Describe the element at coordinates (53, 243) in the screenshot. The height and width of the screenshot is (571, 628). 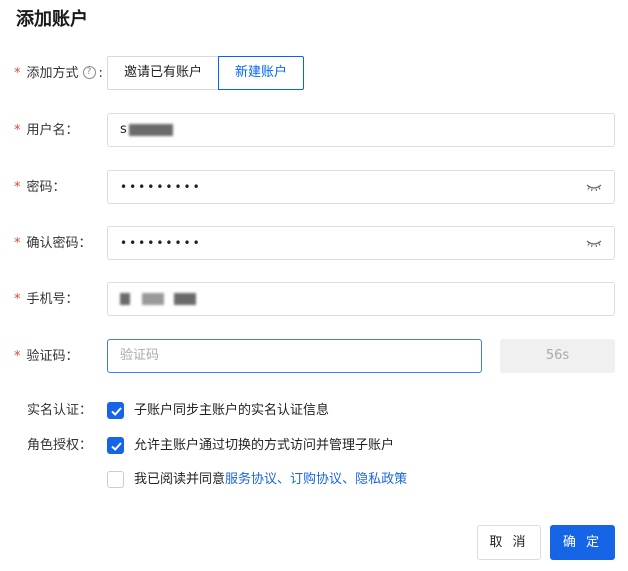
I see `confirm-password-label: * 确认密码：` at that location.